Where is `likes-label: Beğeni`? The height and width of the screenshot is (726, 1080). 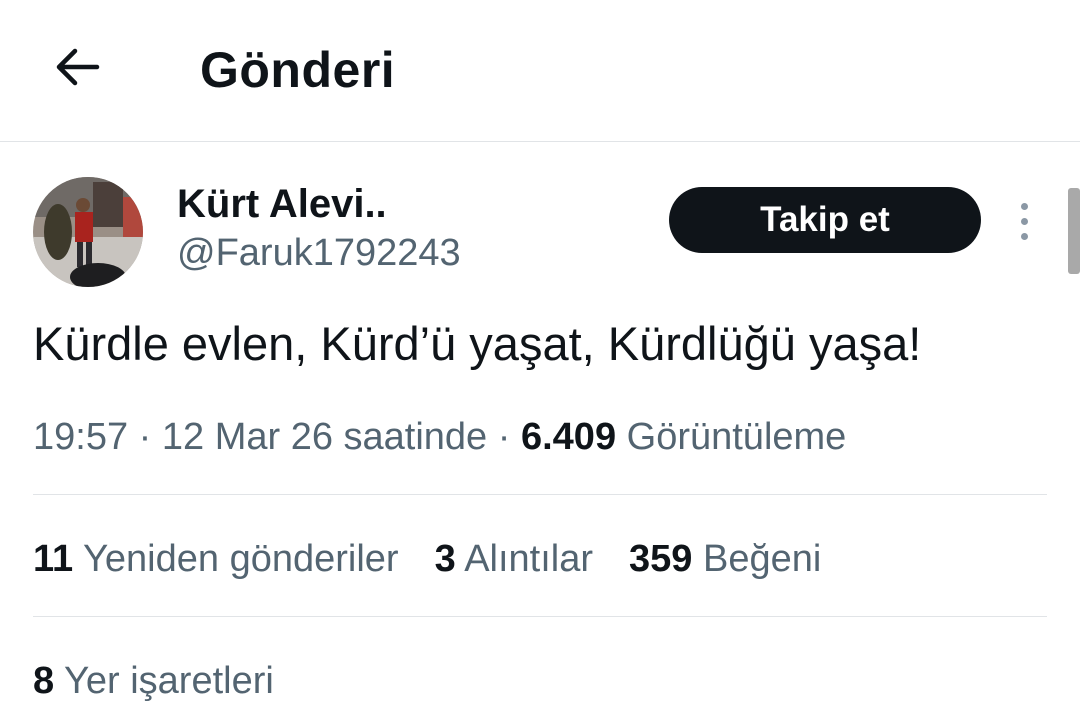 likes-label: Beğeni is located at coordinates (762, 559).